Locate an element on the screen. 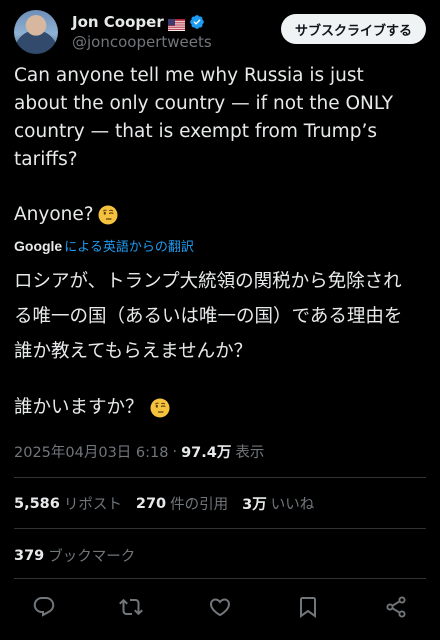 This screenshot has width=440, height=640. bookmarks-count: 379 is located at coordinates (29, 555).